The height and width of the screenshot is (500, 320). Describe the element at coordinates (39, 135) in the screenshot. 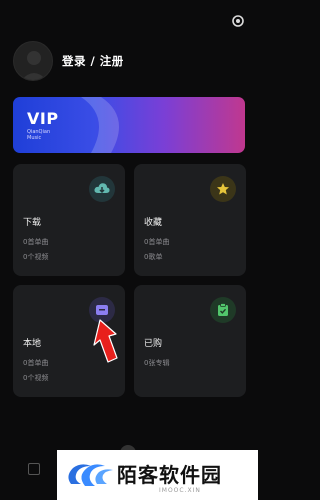

I see `vip-brand: QianQian Music` at that location.